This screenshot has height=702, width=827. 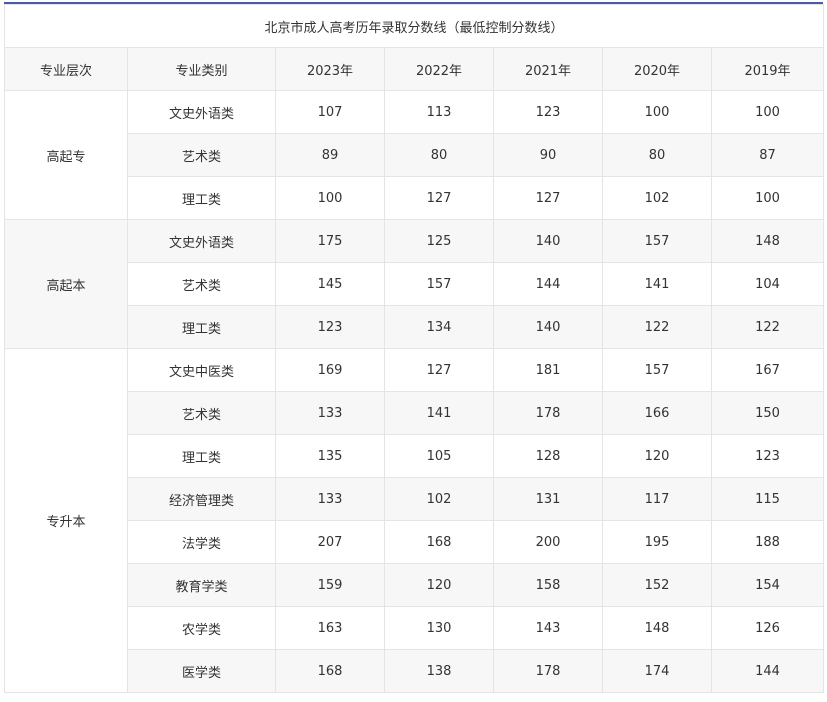 What do you see at coordinates (330, 155) in the screenshot?
I see `score-cell: 89` at bounding box center [330, 155].